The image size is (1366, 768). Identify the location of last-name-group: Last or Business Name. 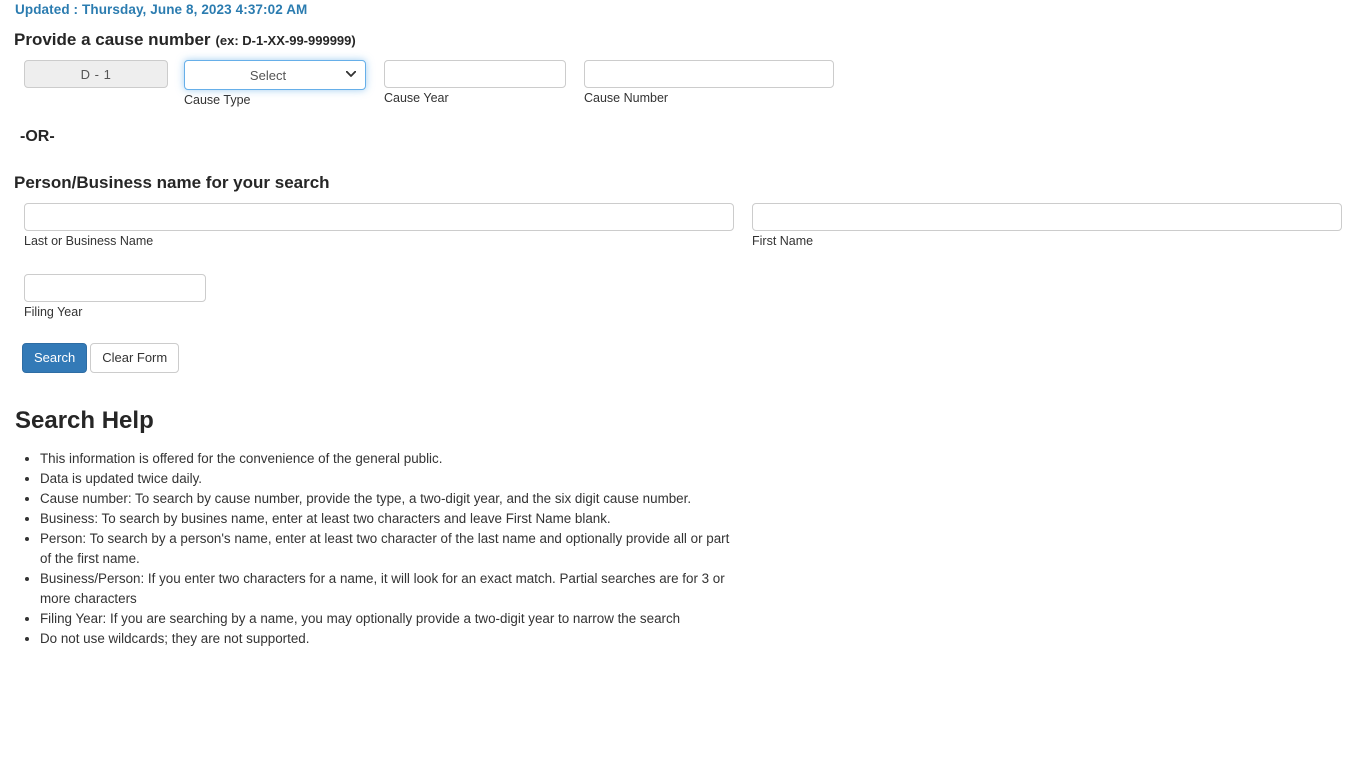
(379, 225).